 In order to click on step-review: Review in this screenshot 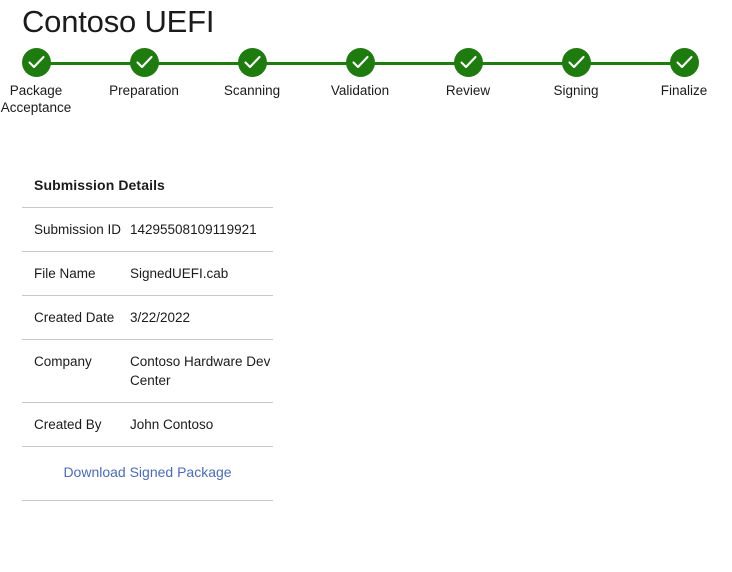, I will do `click(468, 73)`.